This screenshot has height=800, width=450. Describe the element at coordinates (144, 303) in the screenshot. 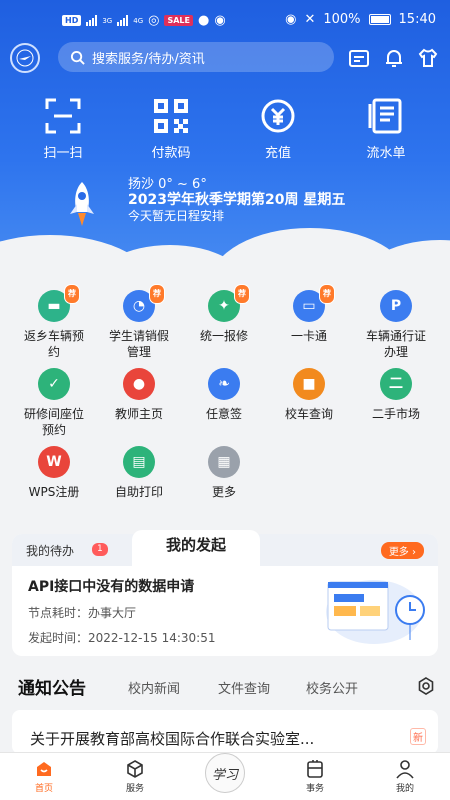

I see `user-clock-icon: ◔ 荐` at that location.